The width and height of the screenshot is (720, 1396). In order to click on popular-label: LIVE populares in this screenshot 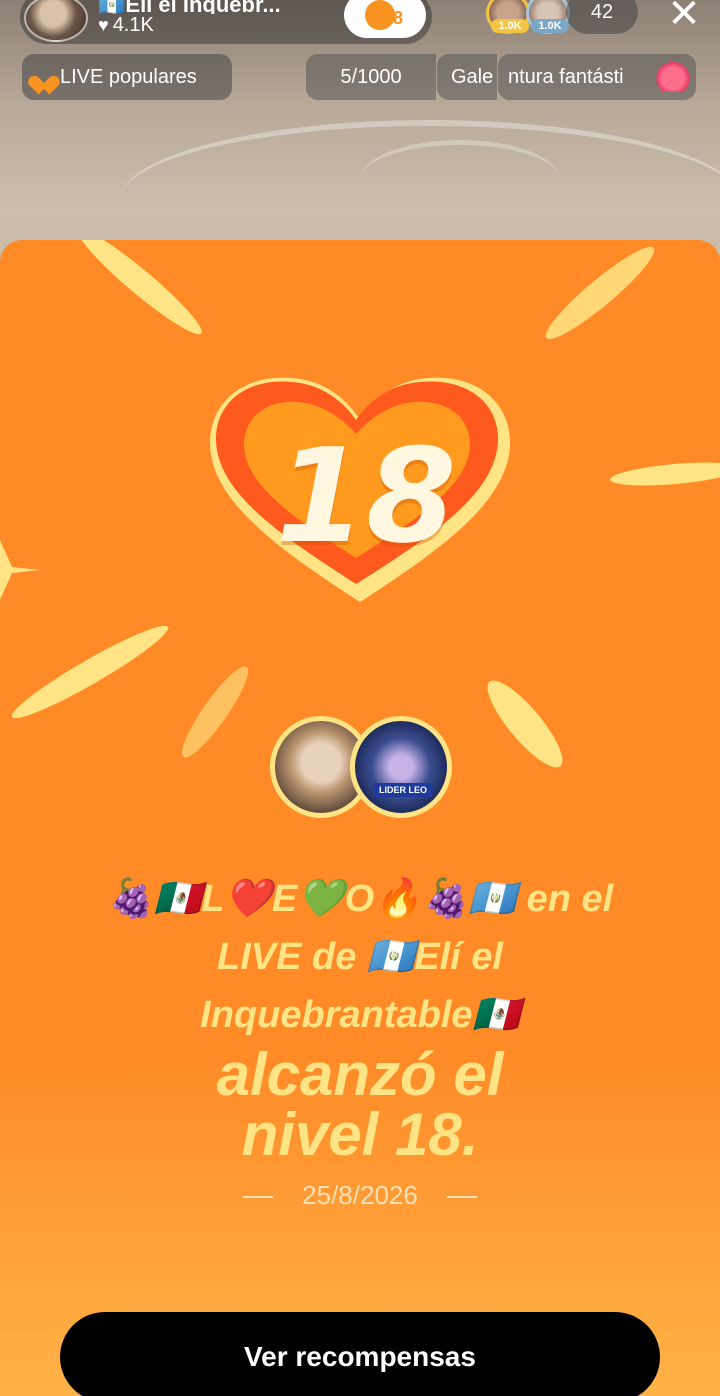, I will do `click(128, 76)`.